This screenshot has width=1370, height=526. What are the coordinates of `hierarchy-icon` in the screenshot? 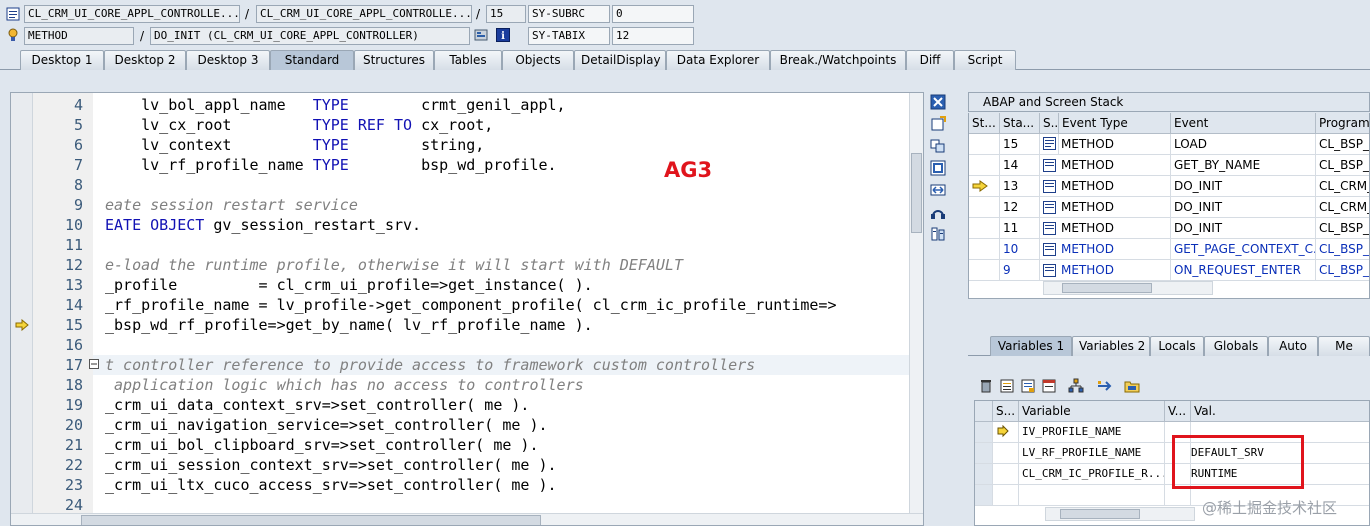 It's located at (1076, 386).